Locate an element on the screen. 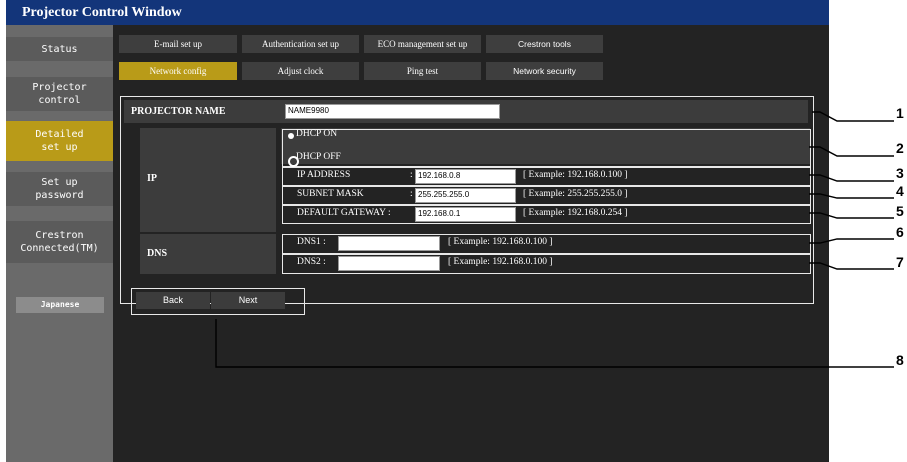 The height and width of the screenshot is (462, 907). callout-3: 3 is located at coordinates (900, 173).